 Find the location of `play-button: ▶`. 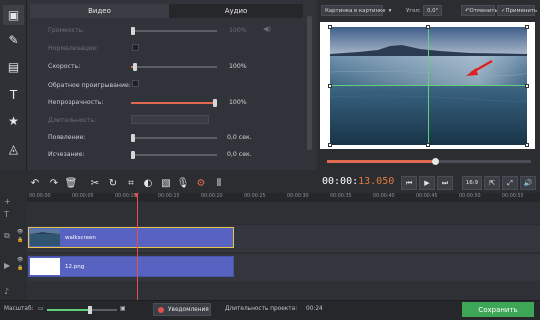

play-button: ▶ is located at coordinates (427, 183).